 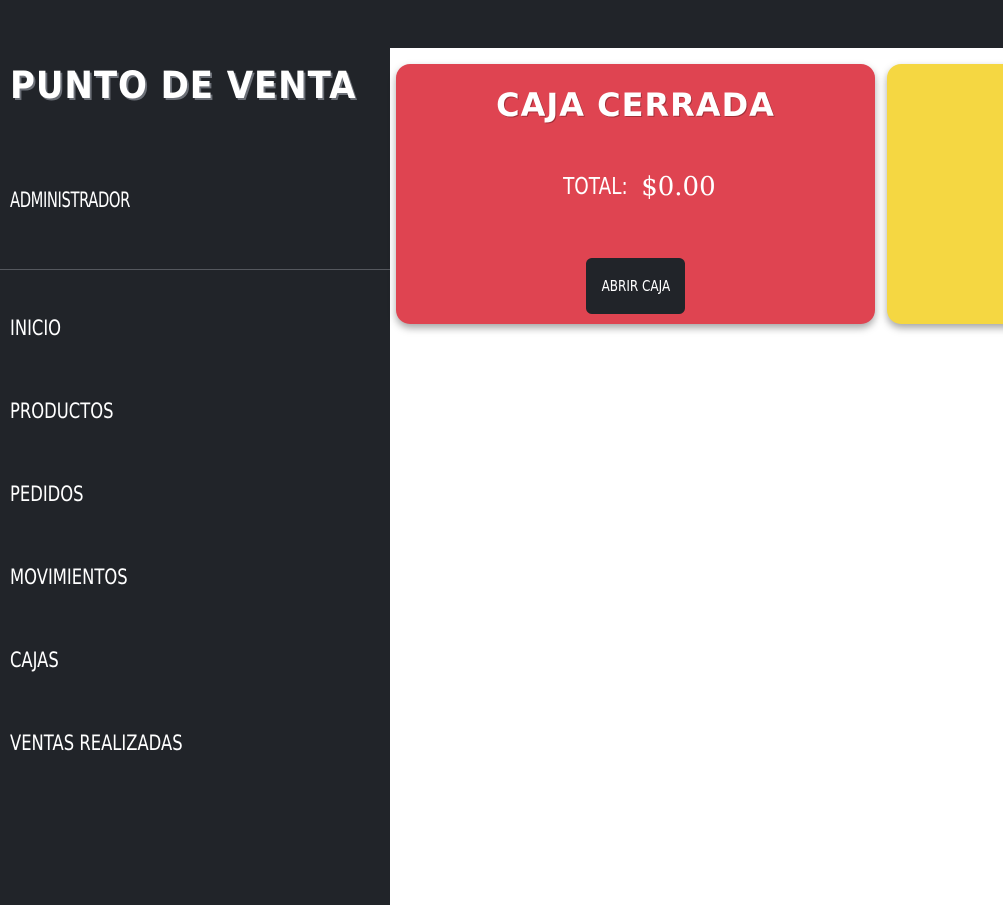 I want to click on user-name: ADMINISTRADOR, so click(x=70, y=200).